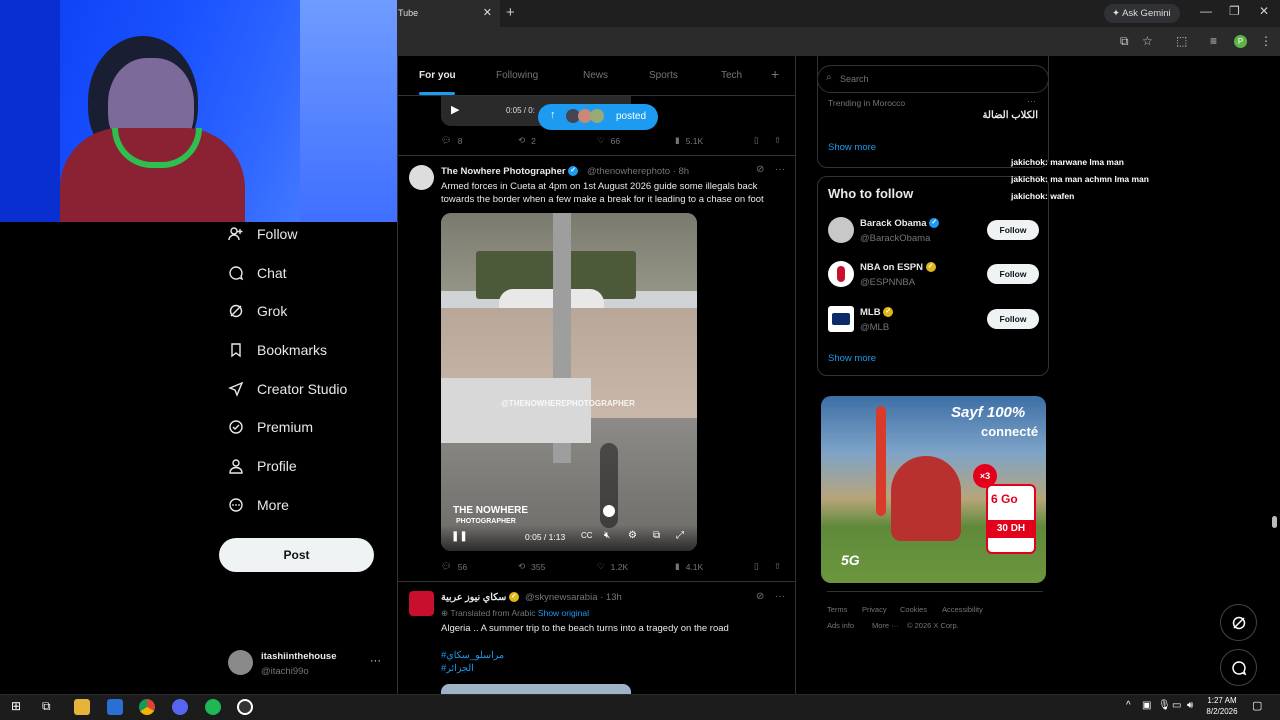  What do you see at coordinates (933, 489) in the screenshot?
I see `ad-banner: Sayf 100% connecté ×3 6 Go 30 DH 5G` at bounding box center [933, 489].